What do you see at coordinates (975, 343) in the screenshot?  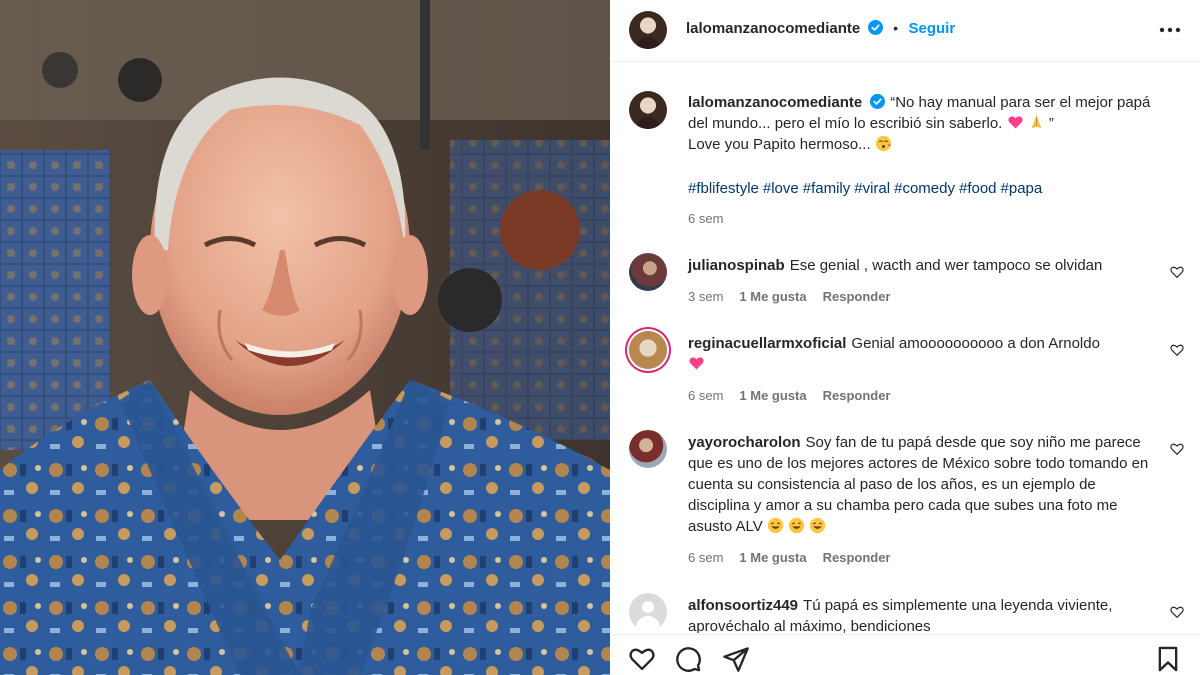 I see `comment-text: Genial amoooooooooo a don Arnoldo` at bounding box center [975, 343].